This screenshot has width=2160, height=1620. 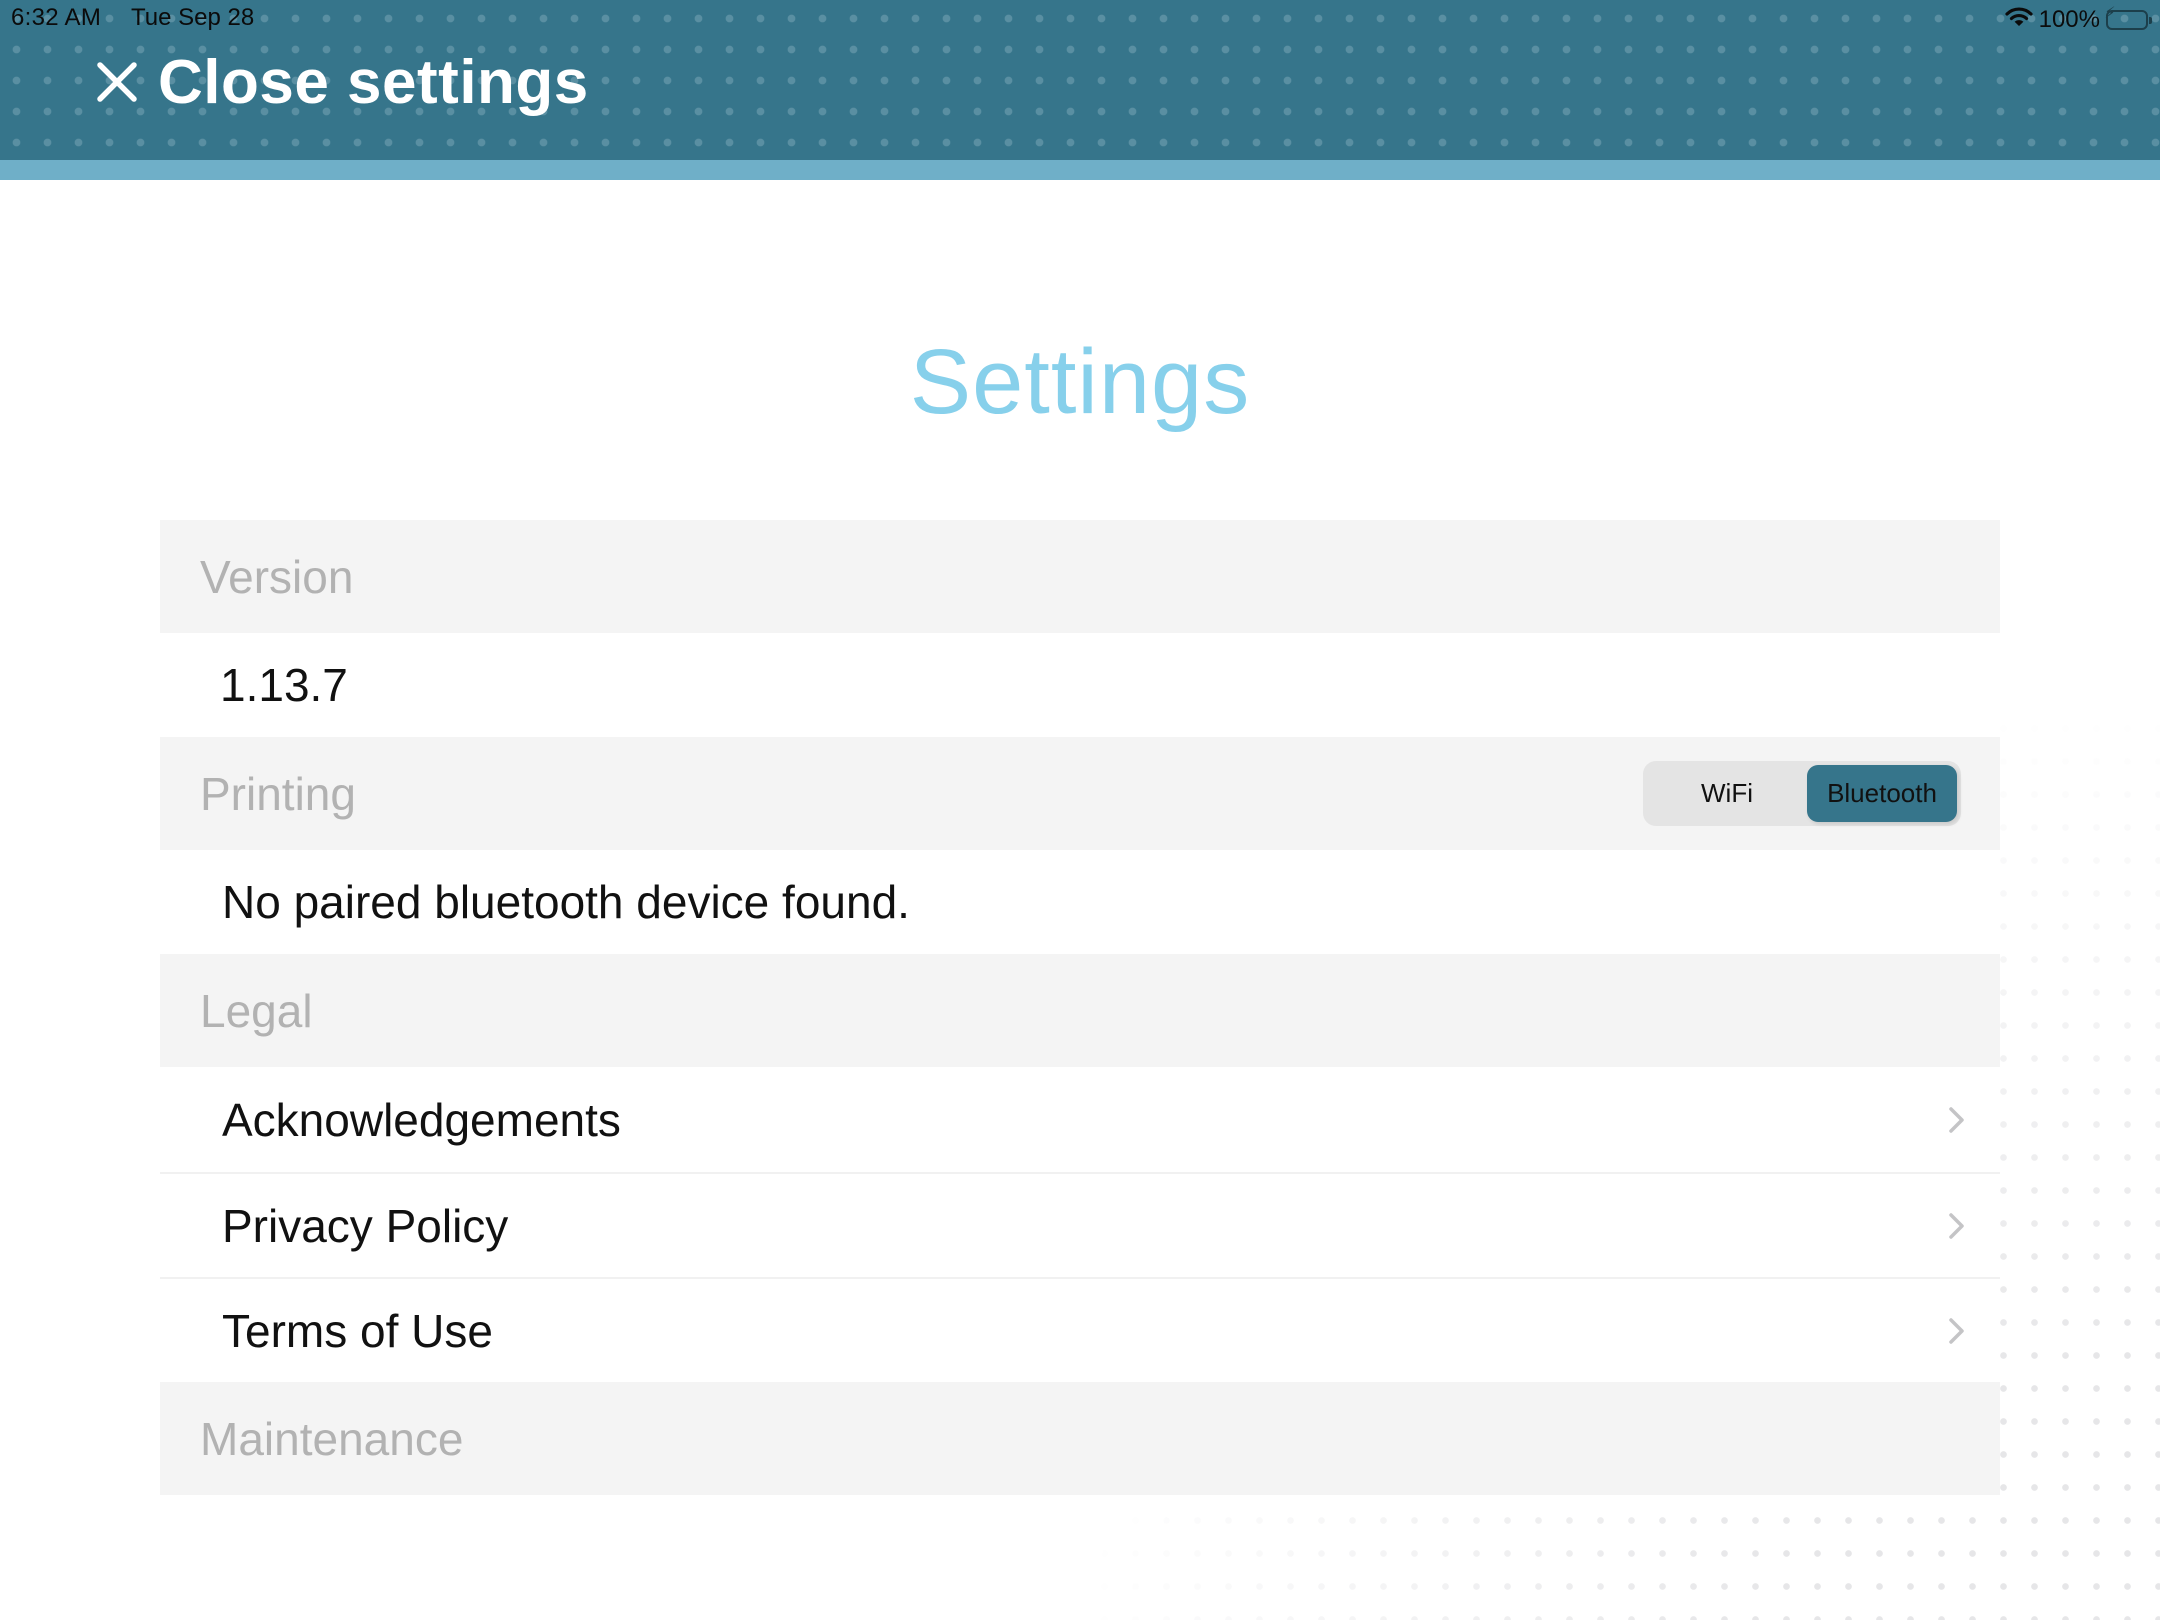 What do you see at coordinates (256, 1010) in the screenshot?
I see `section-label-legal: Legal` at bounding box center [256, 1010].